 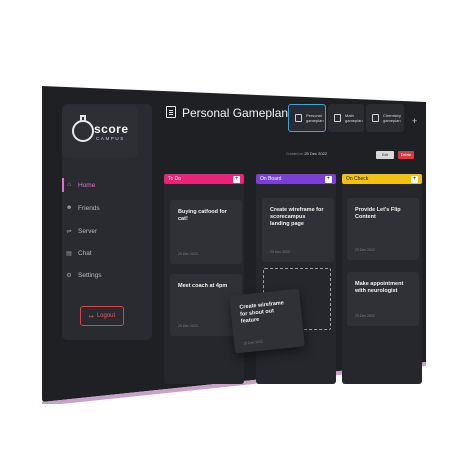 I want to click on sidebar-item-label: Home, so click(x=87, y=185).